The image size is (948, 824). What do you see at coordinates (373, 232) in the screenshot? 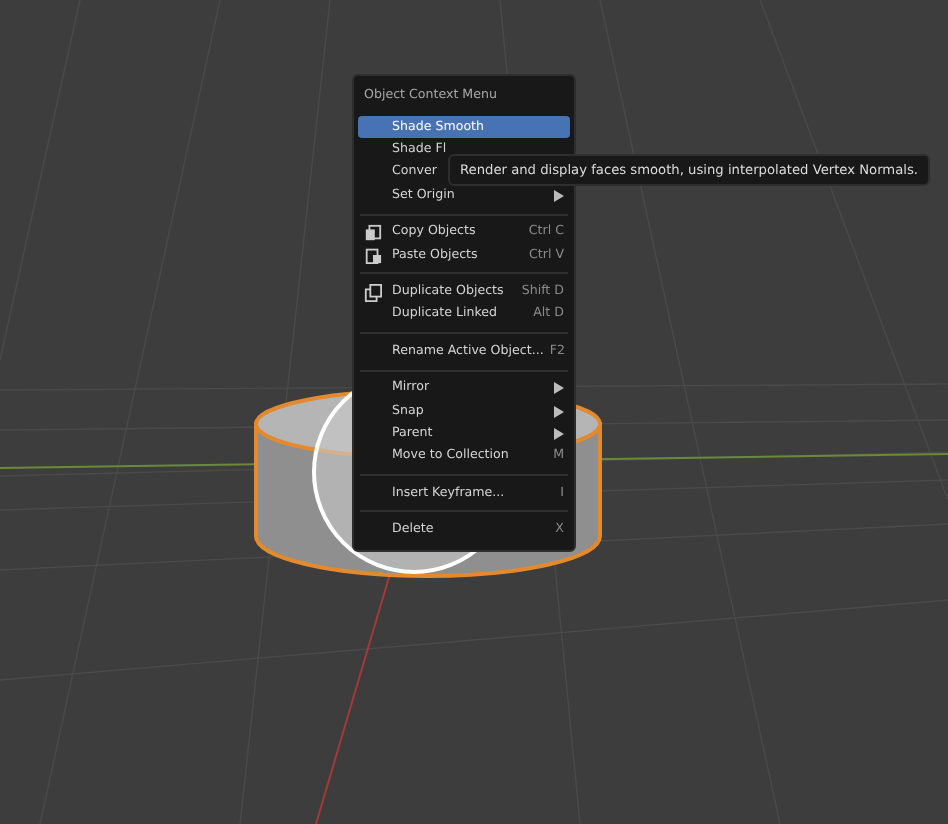
I see `copy-icon` at bounding box center [373, 232].